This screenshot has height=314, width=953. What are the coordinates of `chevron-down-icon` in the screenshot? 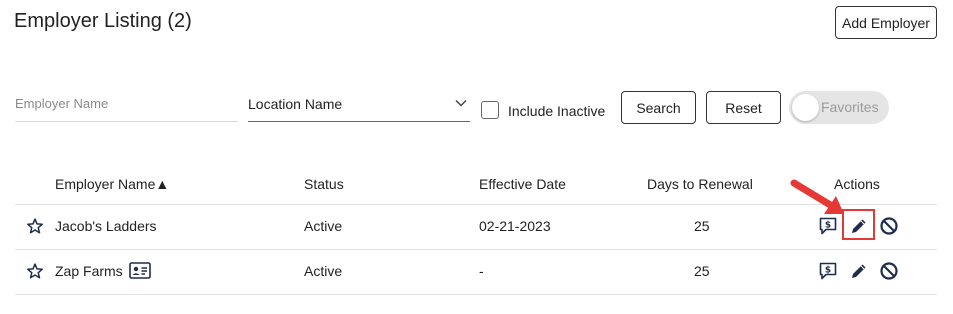 It's located at (461, 103).